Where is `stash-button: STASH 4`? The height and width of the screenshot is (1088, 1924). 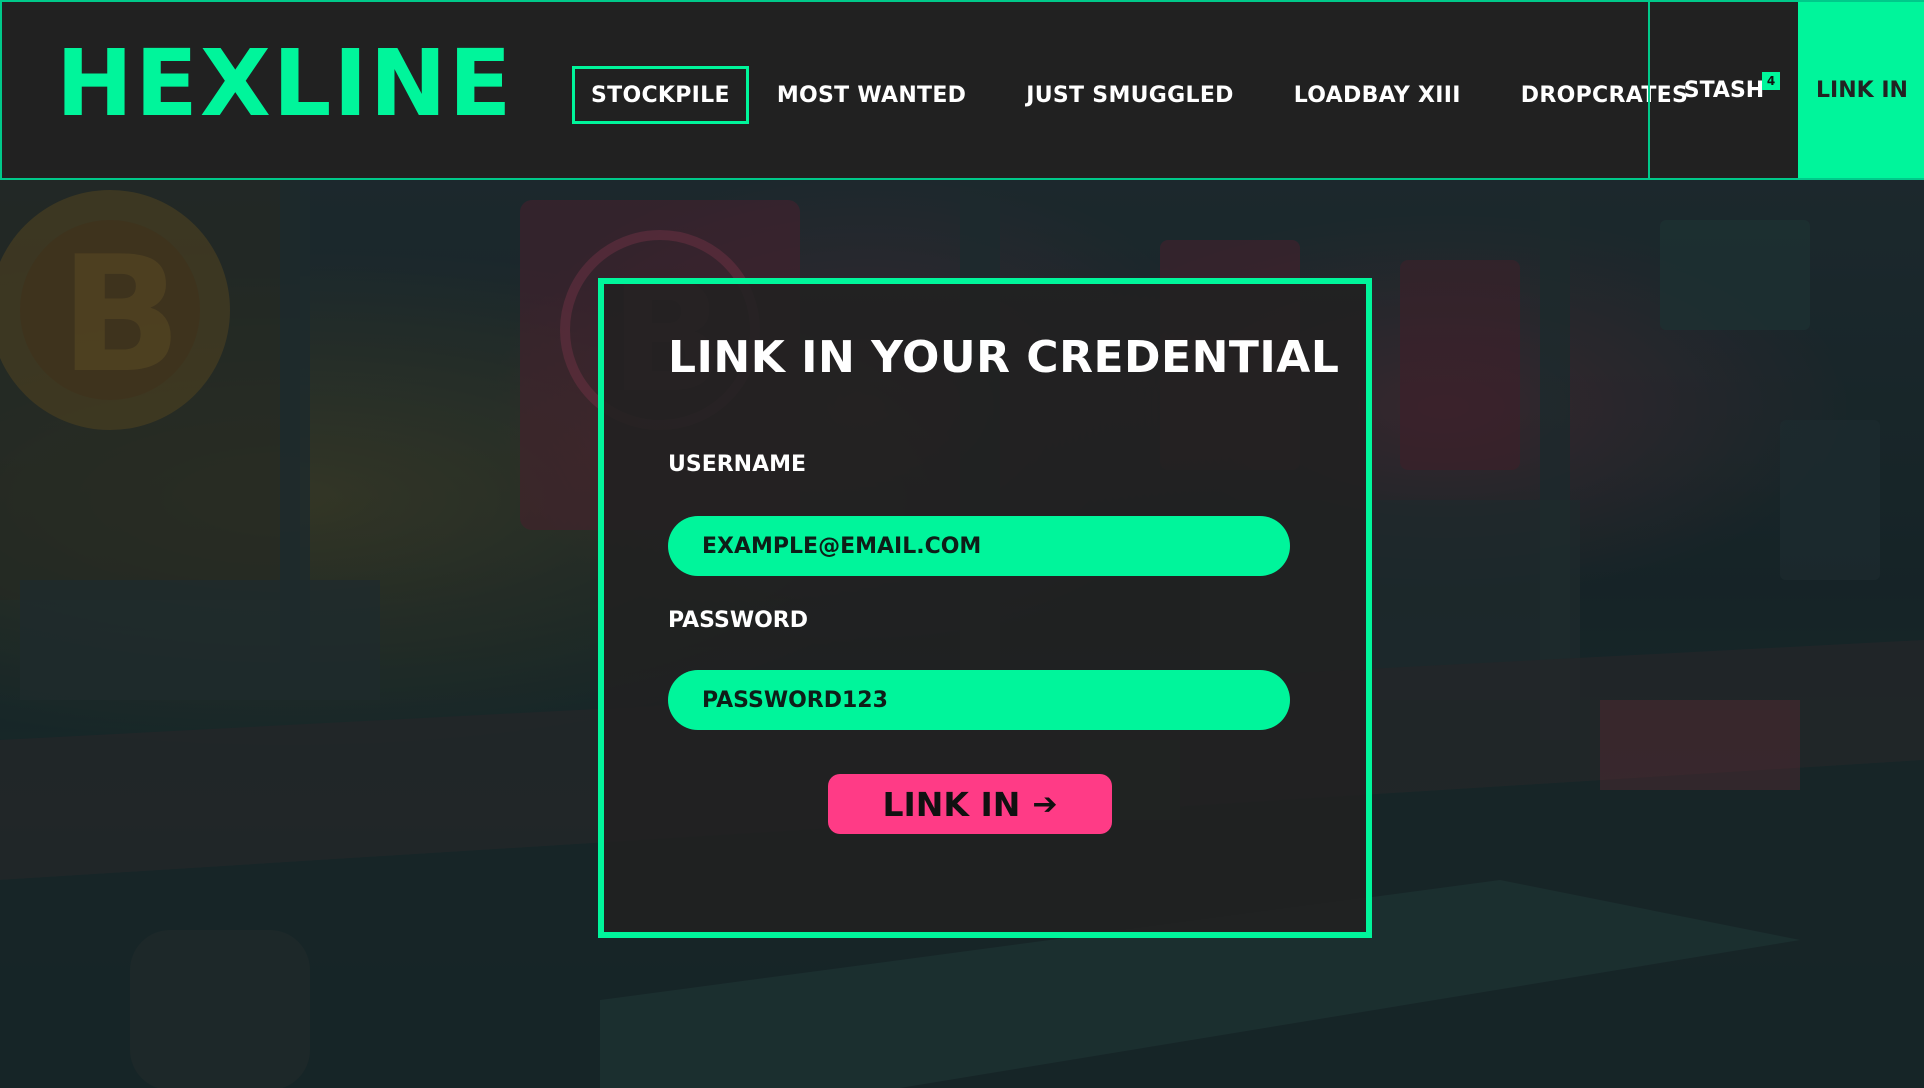
stash-button: STASH 4 is located at coordinates (1723, 90).